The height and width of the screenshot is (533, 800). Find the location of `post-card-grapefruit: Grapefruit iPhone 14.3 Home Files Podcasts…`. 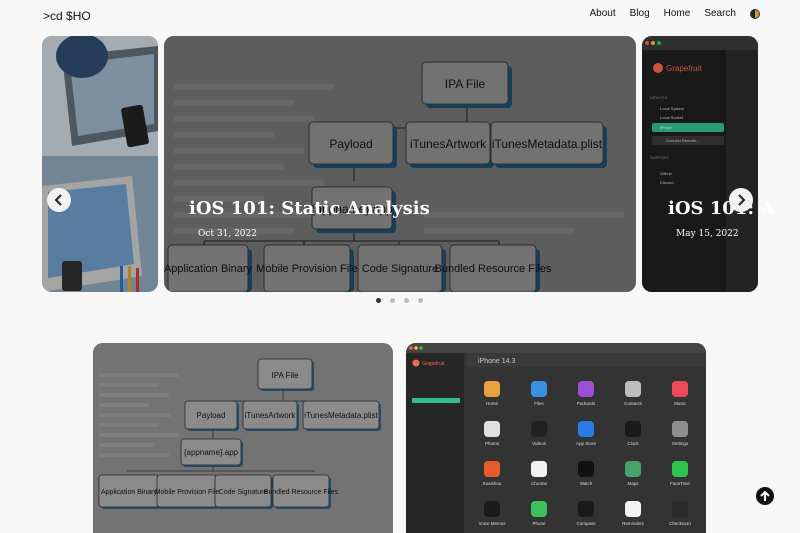

post-card-grapefruit: Grapefruit iPhone 14.3 Home Files Podcasts… is located at coordinates (556, 438).